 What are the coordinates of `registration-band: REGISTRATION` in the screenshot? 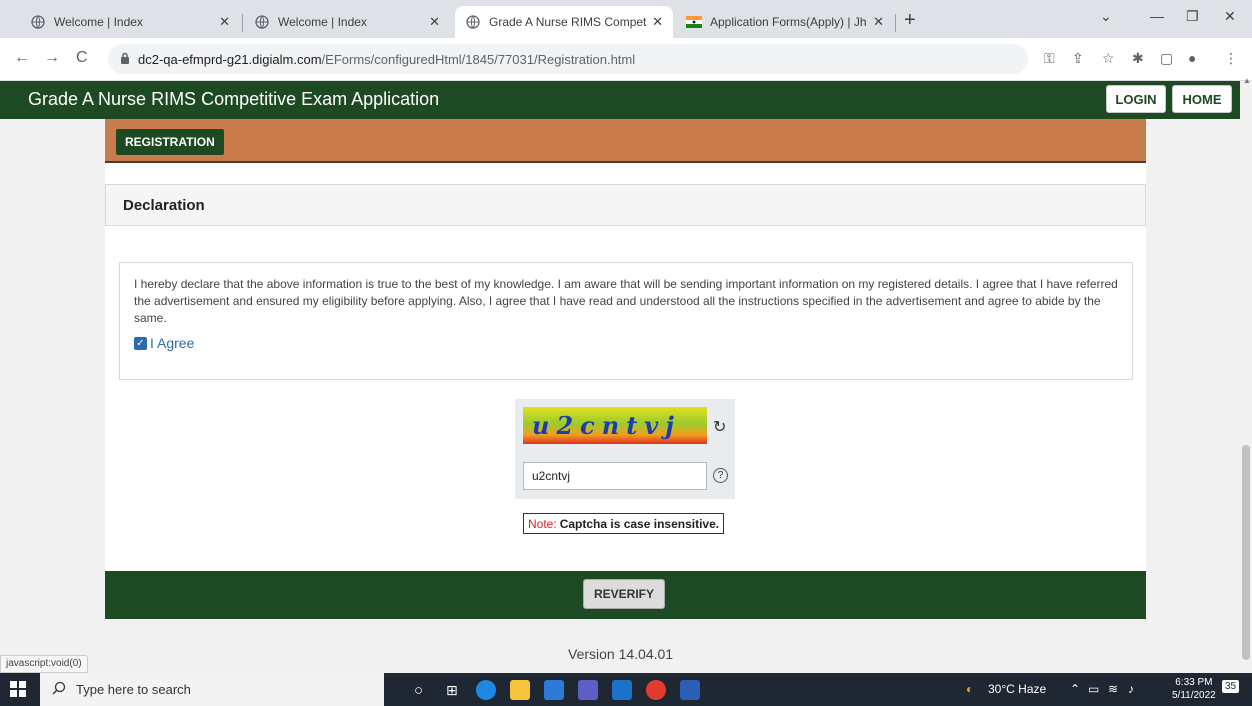 It's located at (625, 141).